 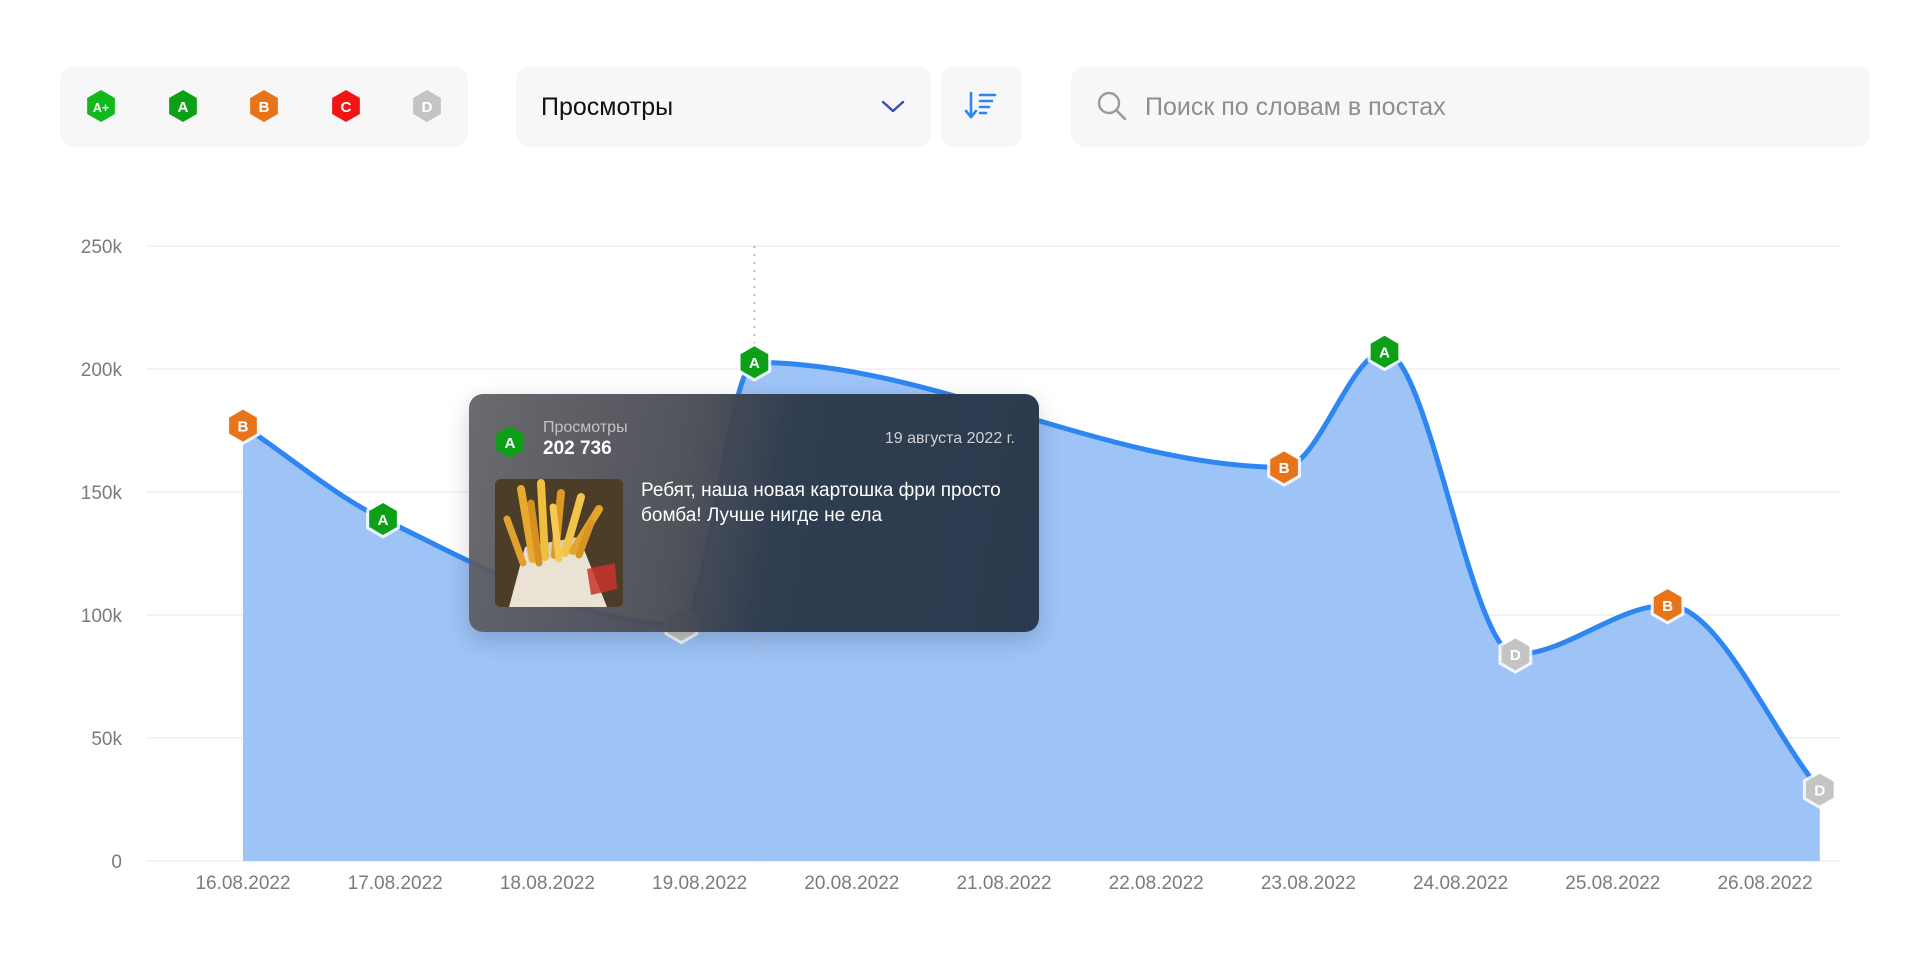 I want to click on y-tick-label: 250k, so click(x=102, y=247).